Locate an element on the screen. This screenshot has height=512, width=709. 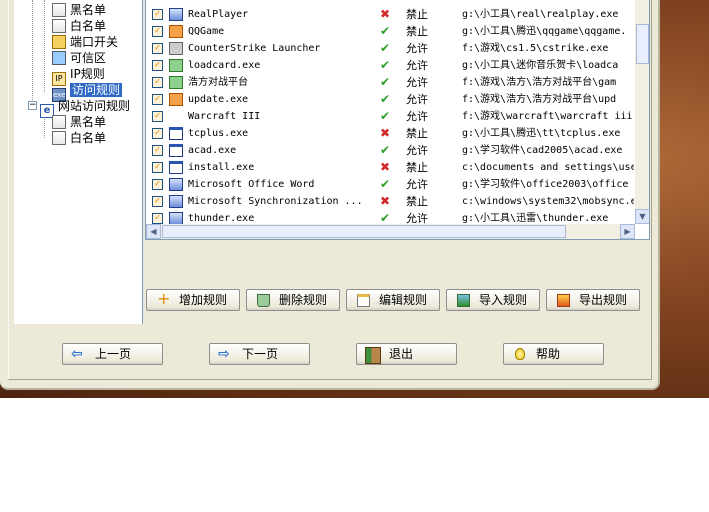
exit-button: 退出 is located at coordinates (406, 354).